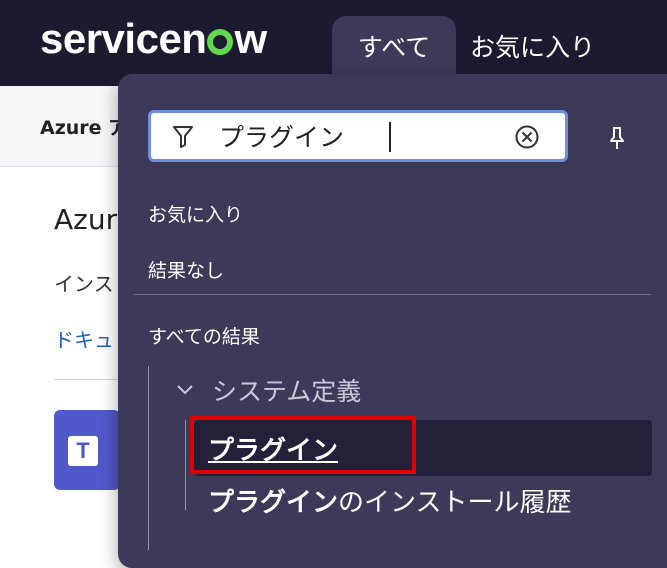 The image size is (667, 568). I want to click on clear-icon, so click(527, 137).